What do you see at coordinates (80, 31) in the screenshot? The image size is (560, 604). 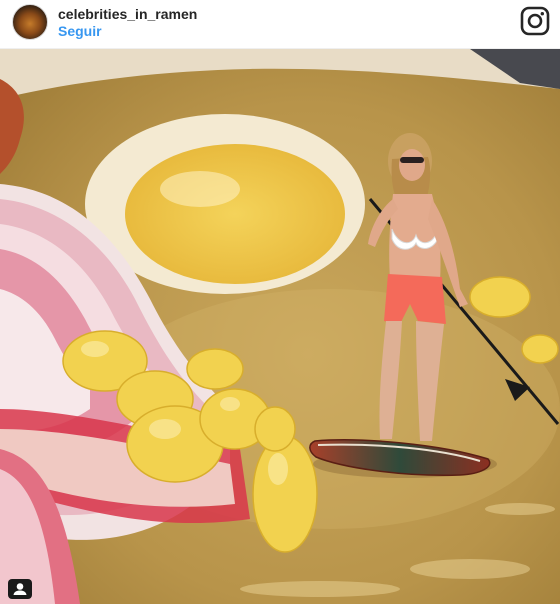 I see `follow-button: Seguir` at bounding box center [80, 31].